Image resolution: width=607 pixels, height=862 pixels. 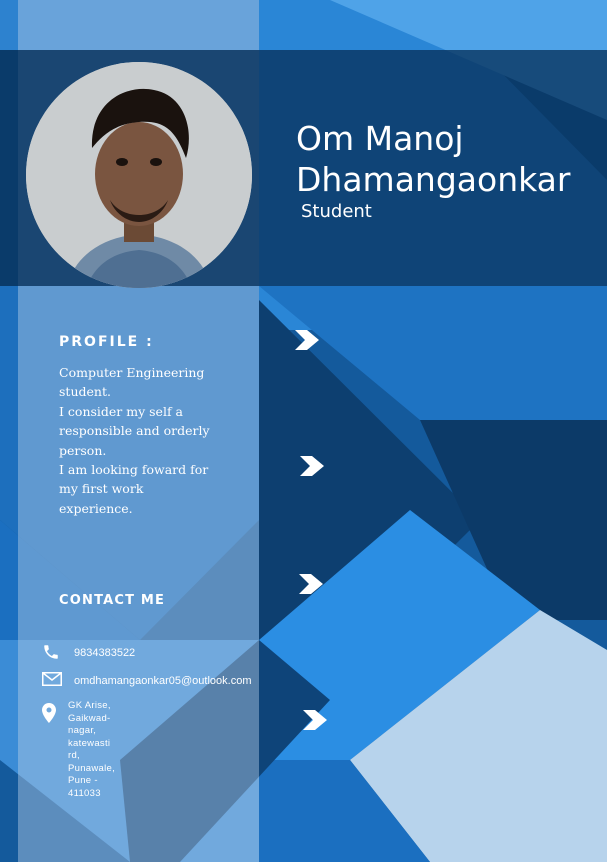 What do you see at coordinates (112, 600) in the screenshot?
I see `contact-heading: CONTACT ME` at bounding box center [112, 600].